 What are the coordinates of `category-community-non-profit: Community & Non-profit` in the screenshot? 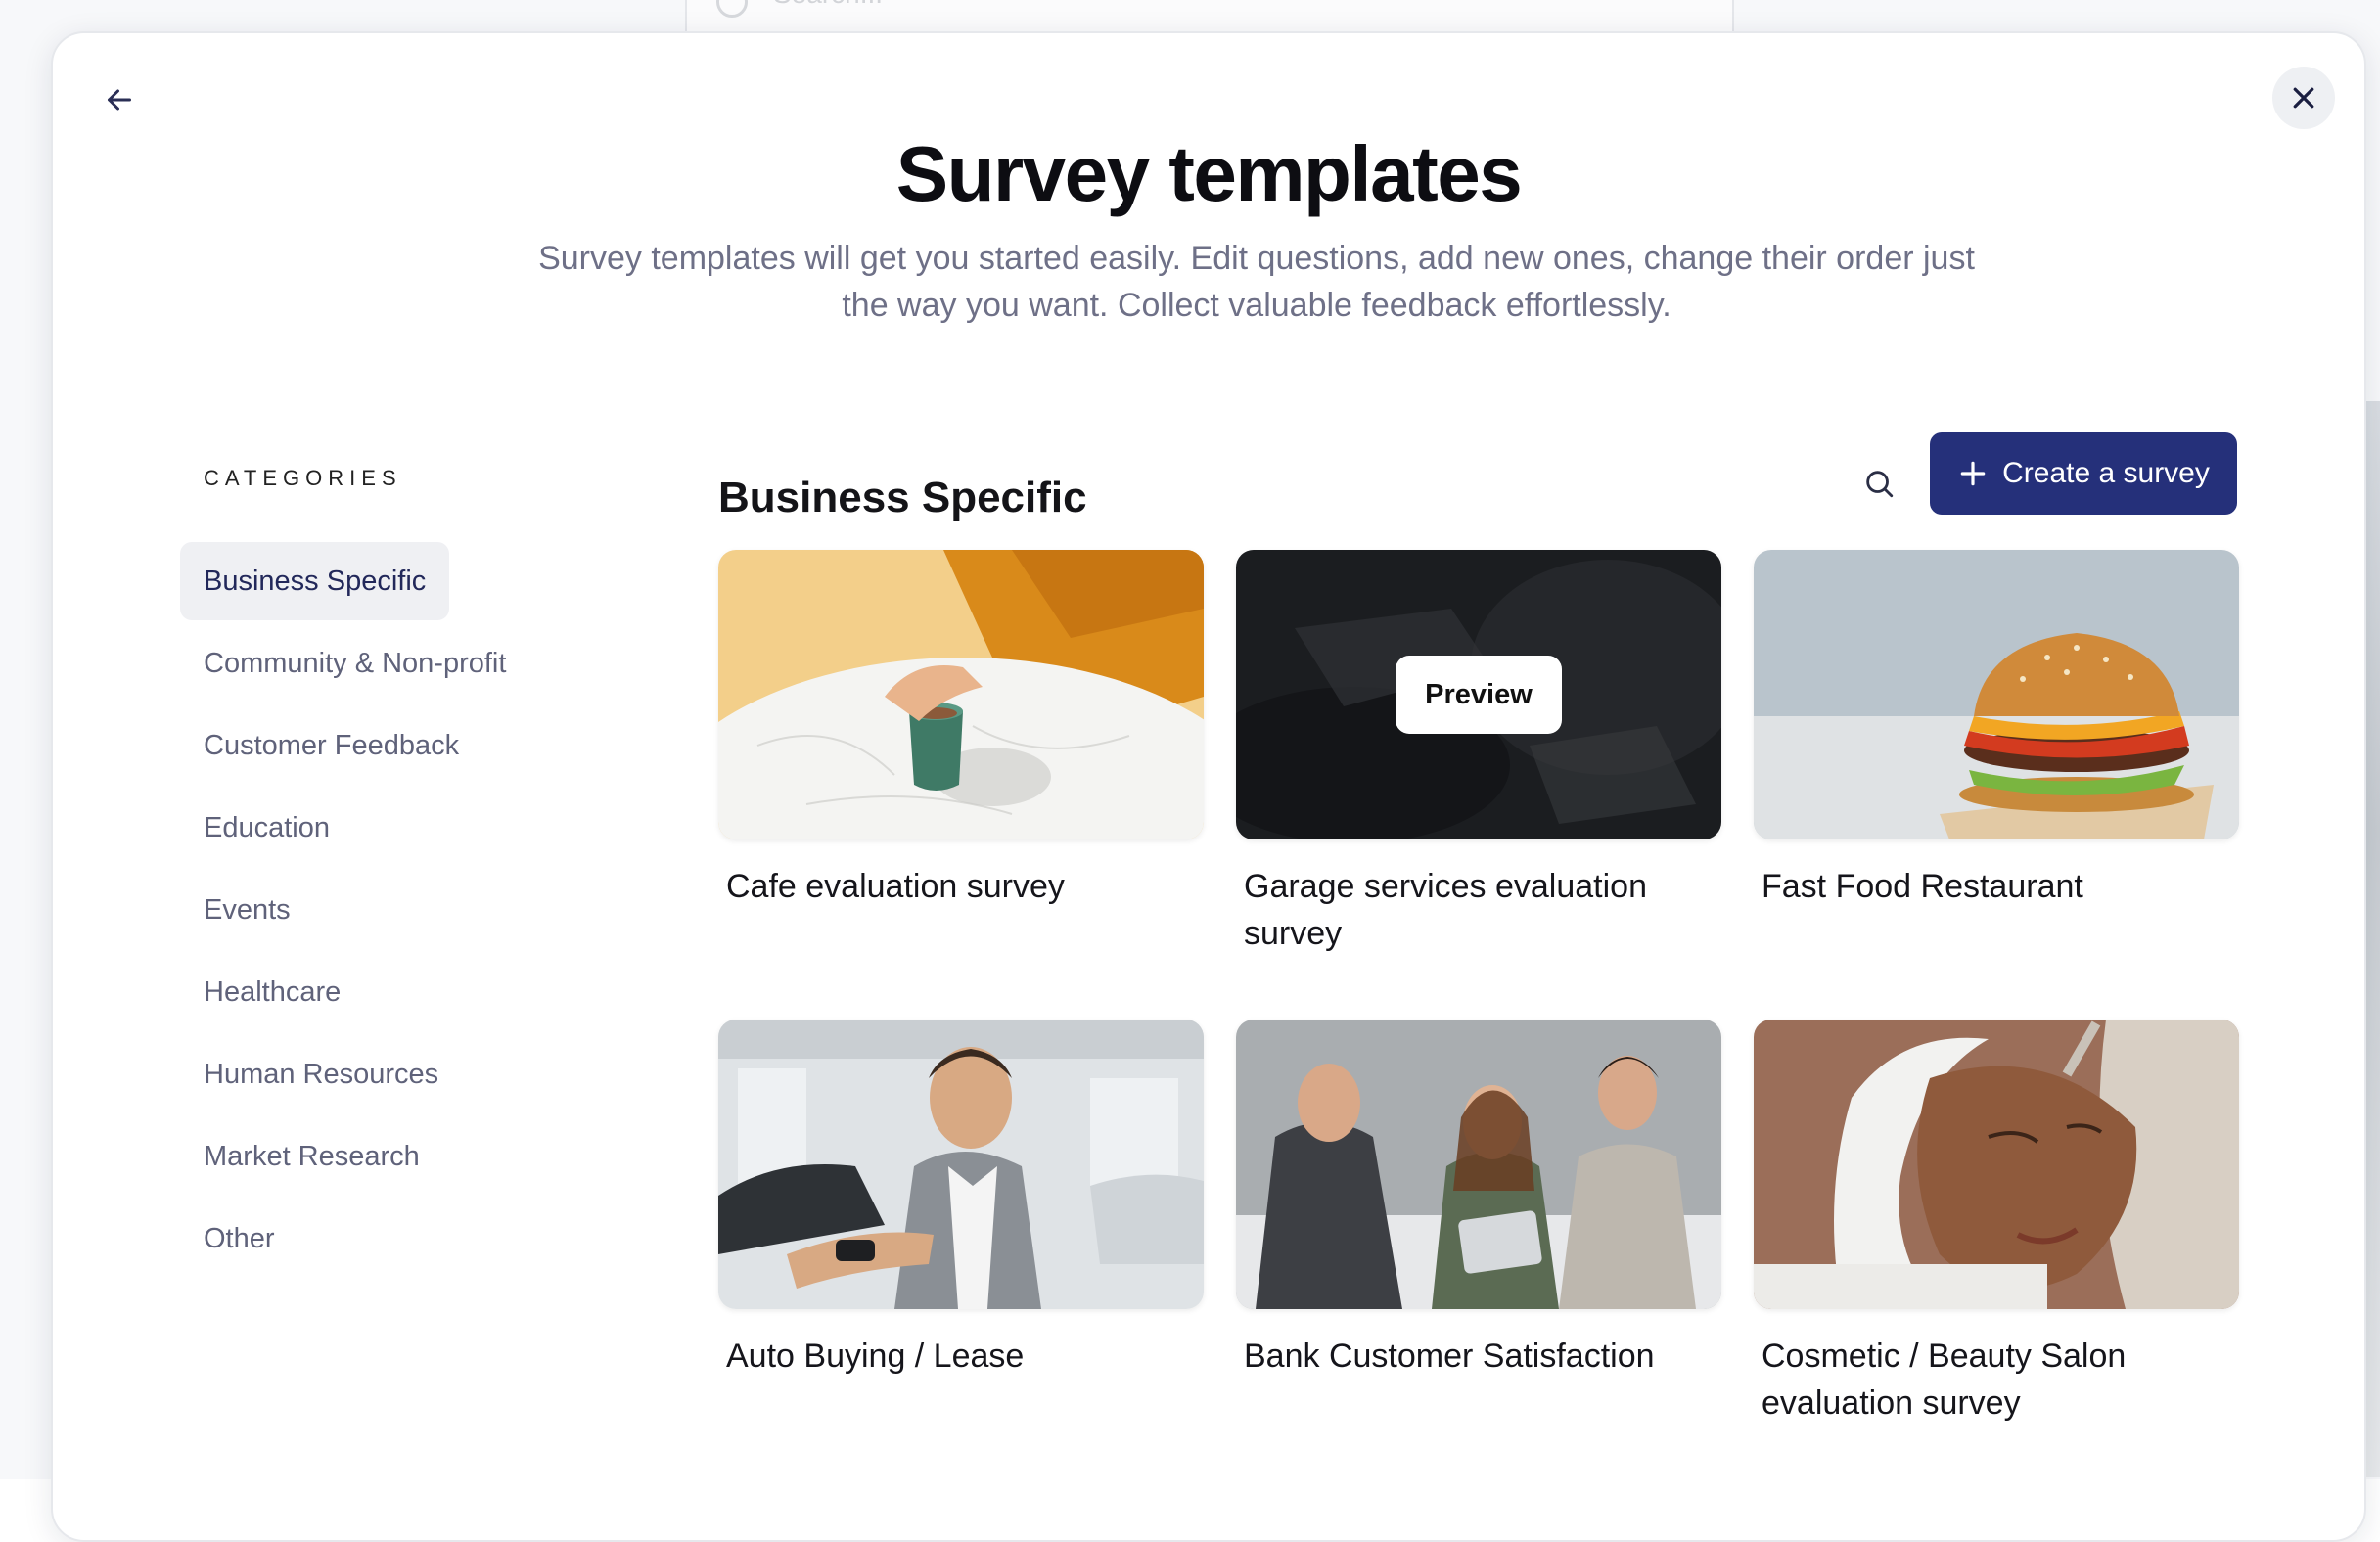 It's located at (354, 663).